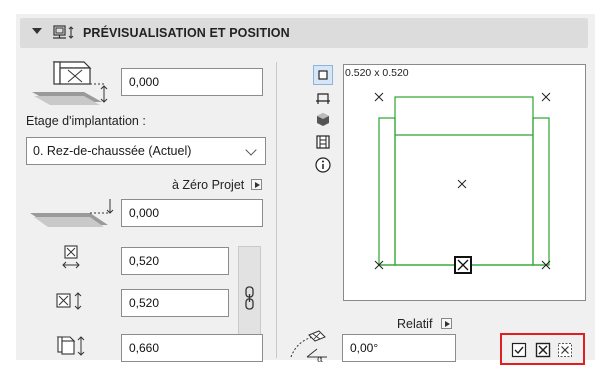 The width and height of the screenshot is (605, 371). What do you see at coordinates (37, 31) in the screenshot?
I see `collapse-triangle-icon` at bounding box center [37, 31].